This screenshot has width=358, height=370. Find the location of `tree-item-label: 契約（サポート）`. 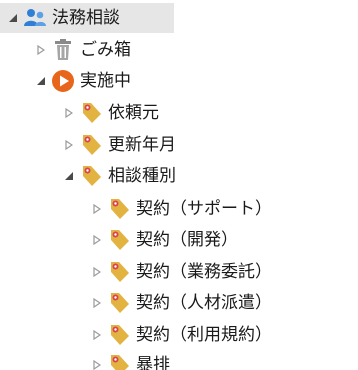

tree-item-label: 契約（サポート） is located at coordinates (204, 209).